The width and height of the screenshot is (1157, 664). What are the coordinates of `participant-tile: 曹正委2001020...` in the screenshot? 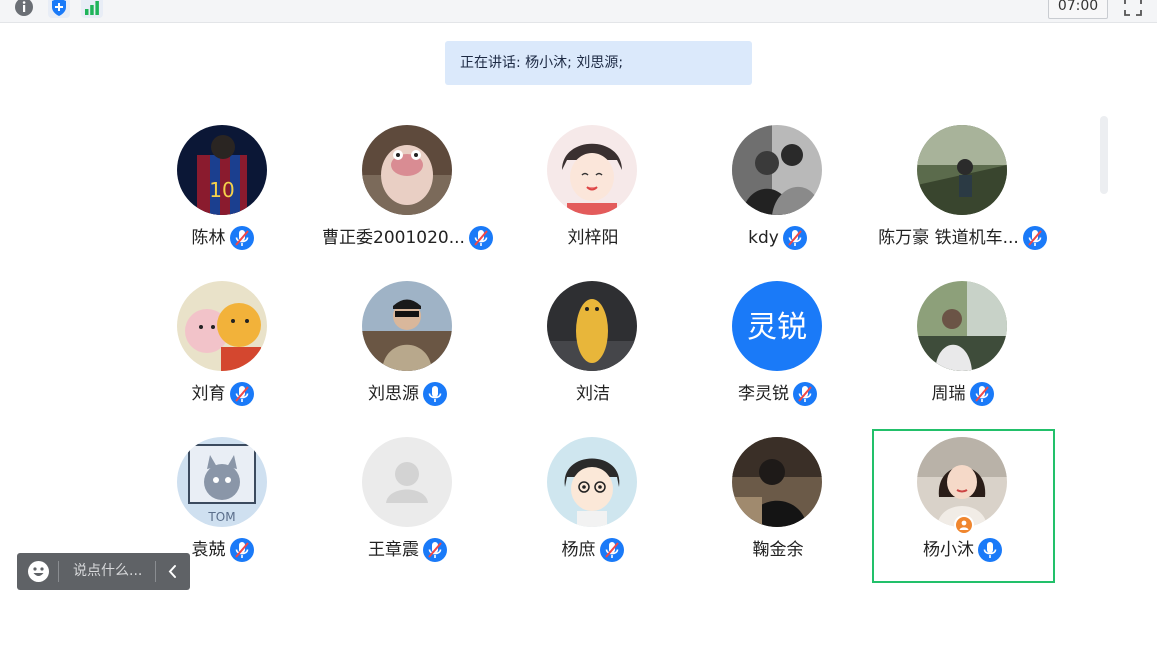 It's located at (408, 200).